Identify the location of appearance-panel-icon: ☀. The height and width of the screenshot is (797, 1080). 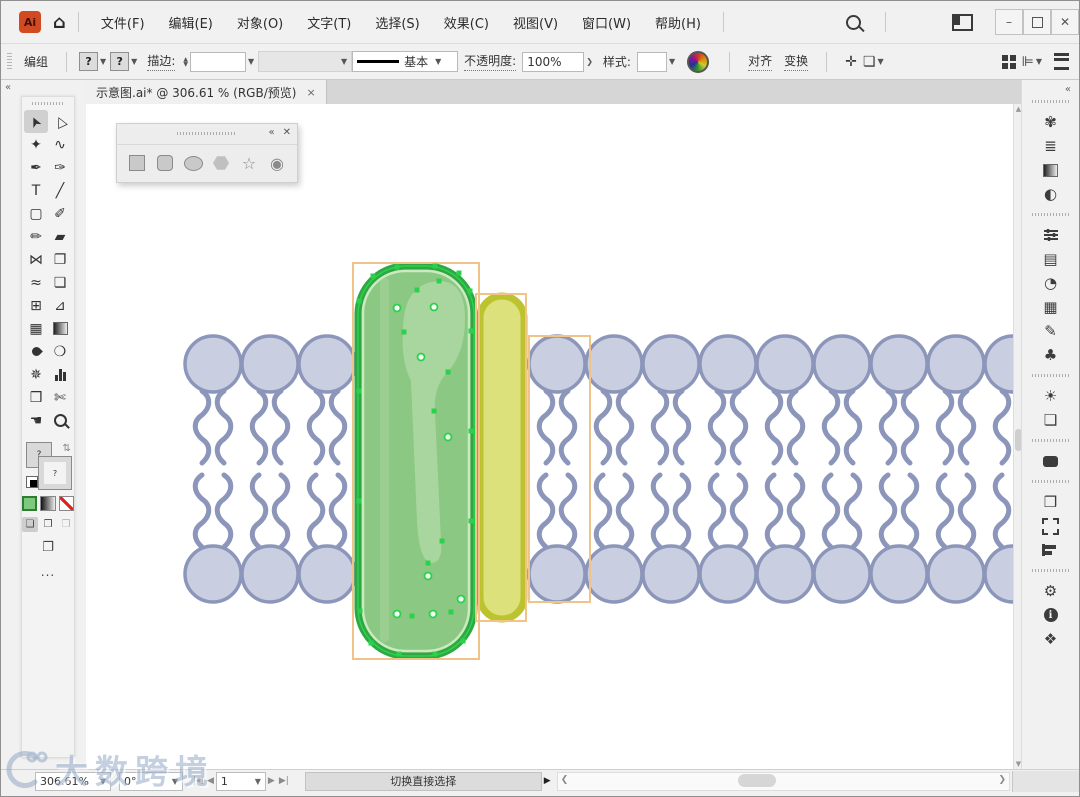
(1050, 396).